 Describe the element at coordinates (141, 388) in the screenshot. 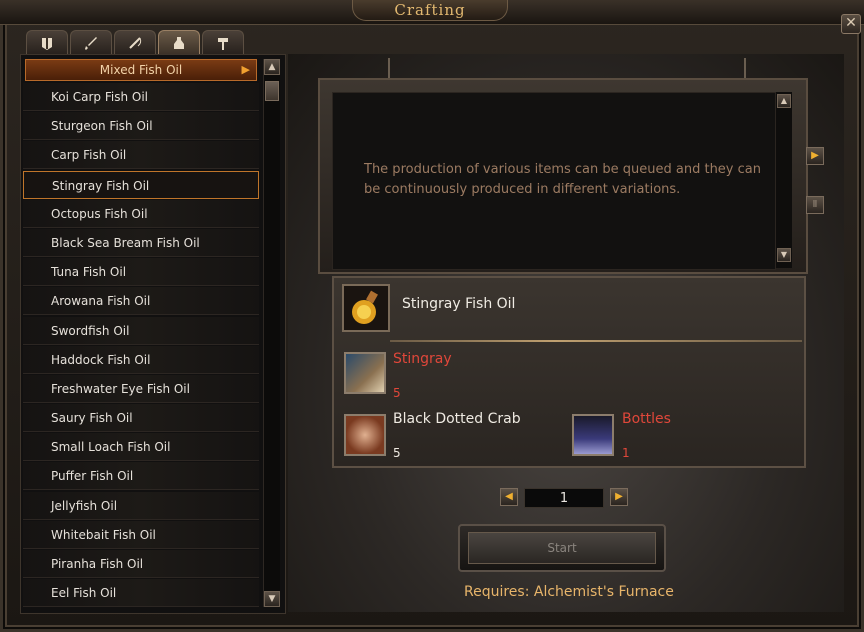

I see `recipe-item: Freshwater Eye Fish Oil` at that location.